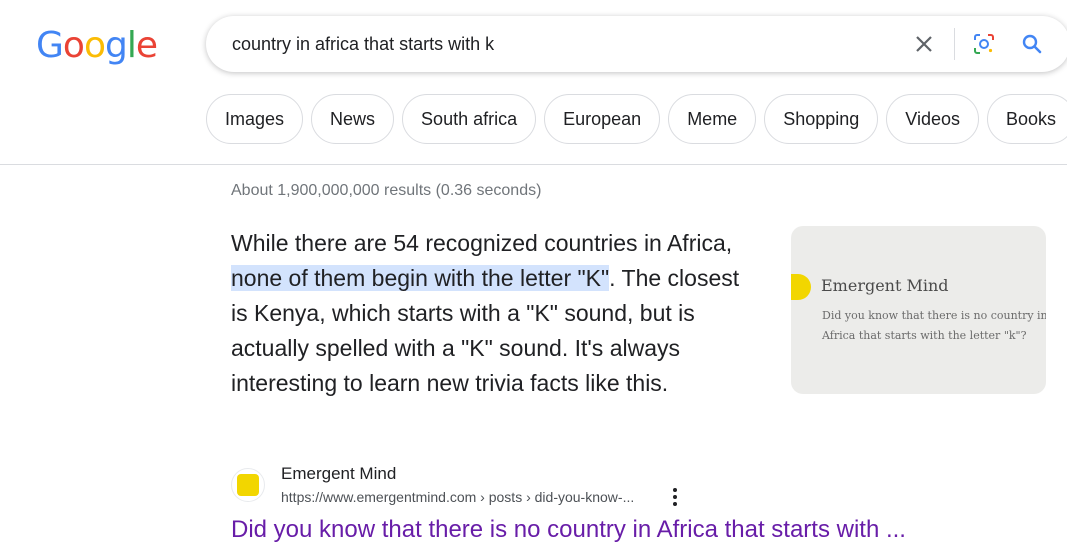 This screenshot has width=1067, height=560. What do you see at coordinates (924, 44) in the screenshot?
I see `clear-icon` at bounding box center [924, 44].